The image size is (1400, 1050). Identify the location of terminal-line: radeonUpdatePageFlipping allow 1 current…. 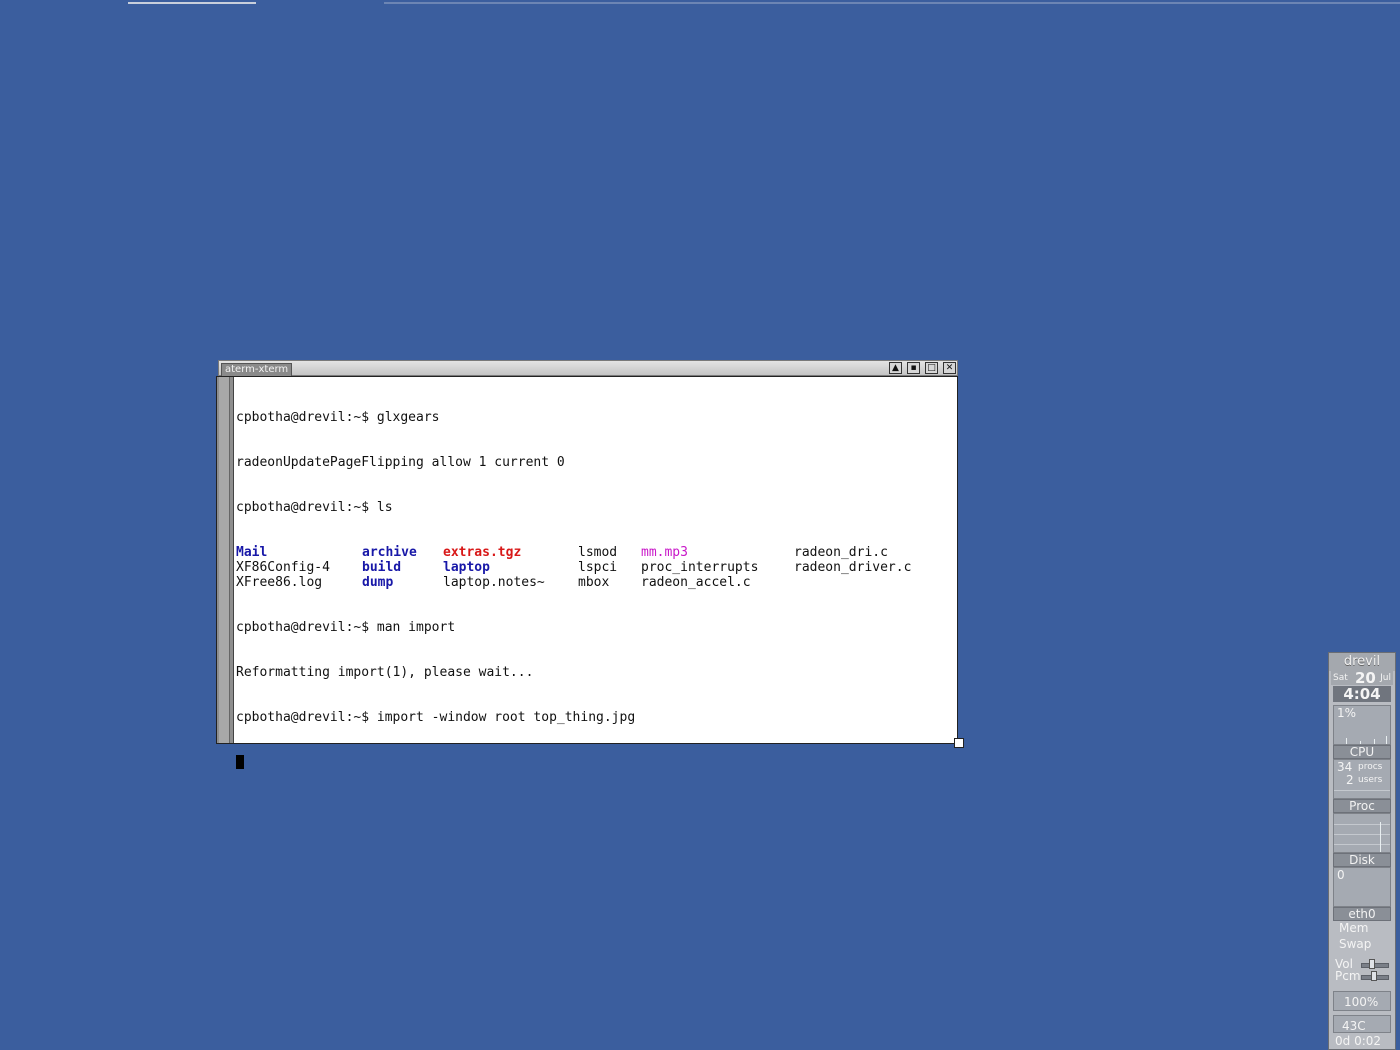
(400, 462).